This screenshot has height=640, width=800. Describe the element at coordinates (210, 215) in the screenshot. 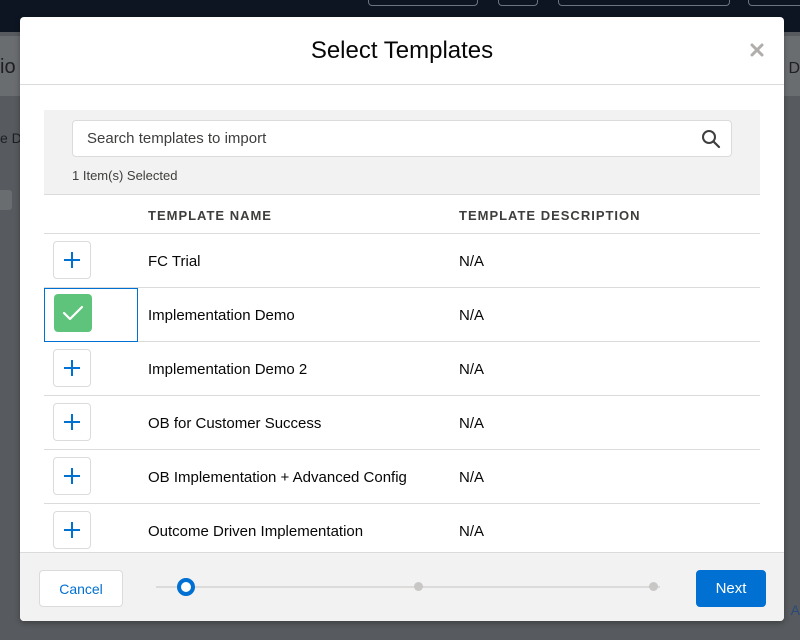

I see `column-header-template-name: TEMPLATE NAME` at that location.